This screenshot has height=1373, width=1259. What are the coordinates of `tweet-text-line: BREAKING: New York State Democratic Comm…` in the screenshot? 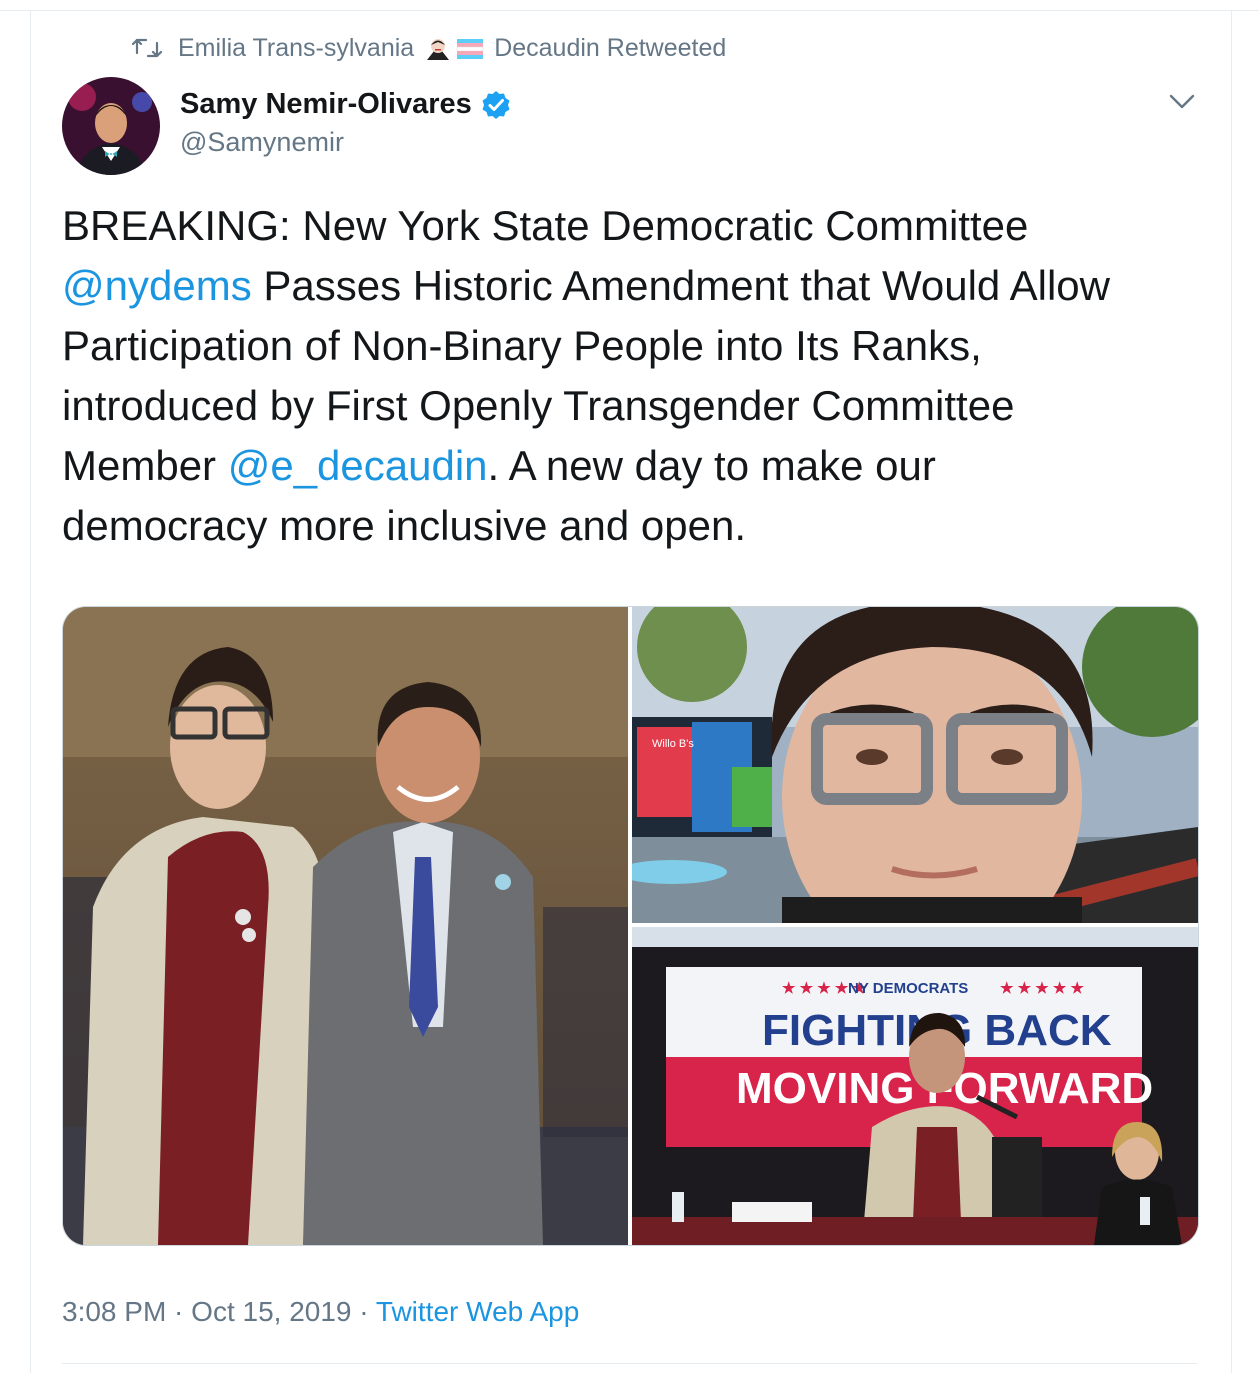 It's located at (629, 226).